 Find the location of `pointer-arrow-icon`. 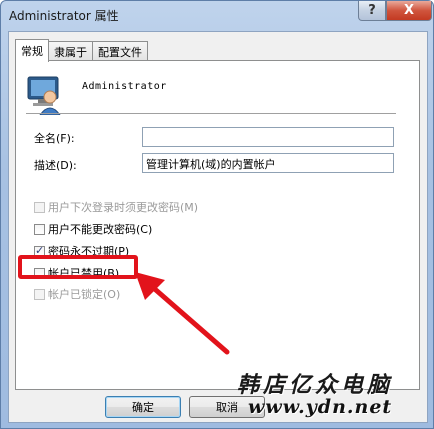

pointer-arrow-icon is located at coordinates (182, 313).